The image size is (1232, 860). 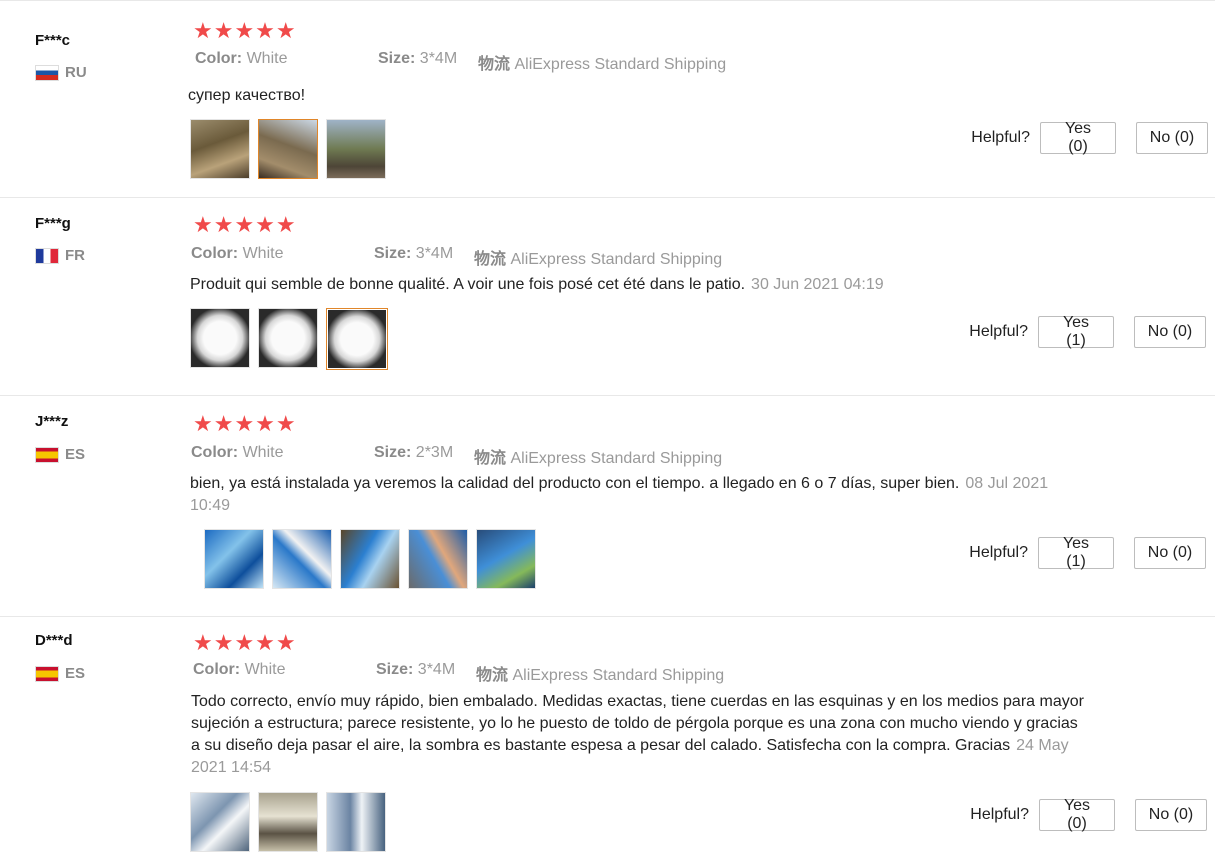 I want to click on reviewer-name: F***g, so click(x=53, y=223).